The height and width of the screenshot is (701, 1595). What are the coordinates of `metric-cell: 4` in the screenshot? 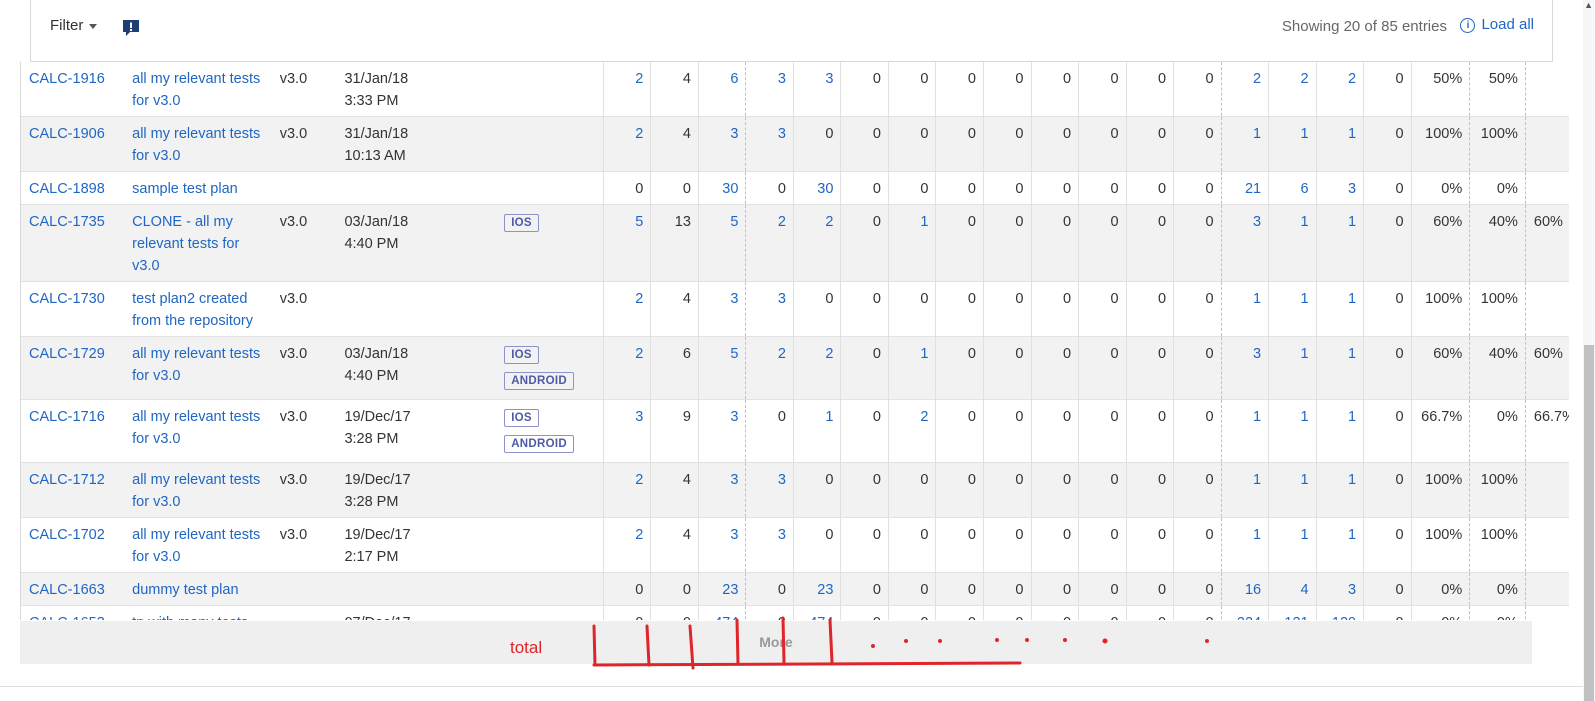 It's located at (1292, 589).